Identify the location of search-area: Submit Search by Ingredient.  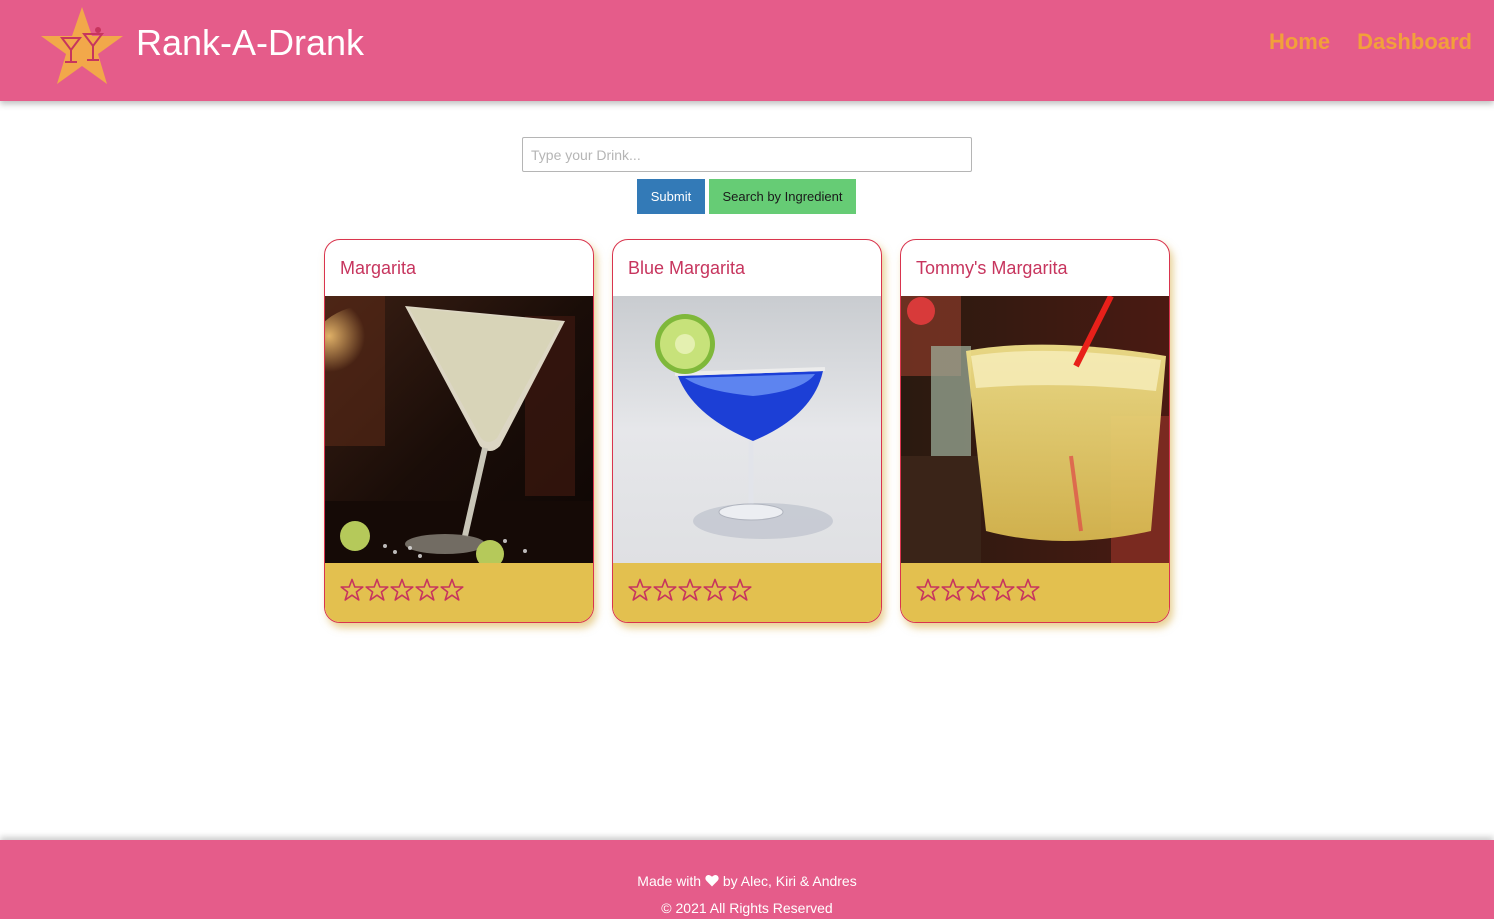
(747, 175).